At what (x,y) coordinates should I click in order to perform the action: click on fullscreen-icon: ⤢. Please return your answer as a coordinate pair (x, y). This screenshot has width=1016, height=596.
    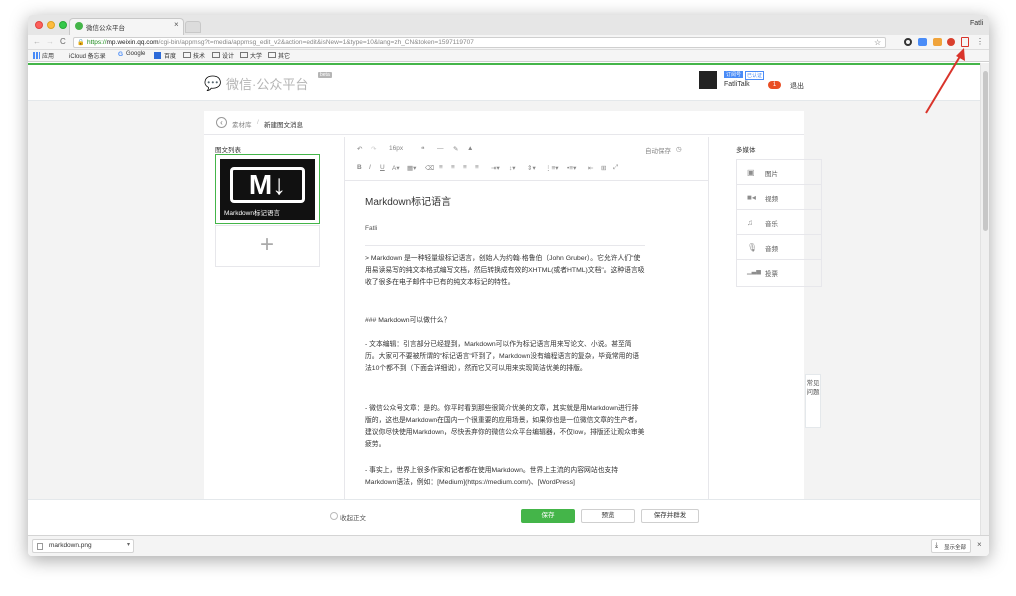
    Looking at the image, I should click on (615, 168).